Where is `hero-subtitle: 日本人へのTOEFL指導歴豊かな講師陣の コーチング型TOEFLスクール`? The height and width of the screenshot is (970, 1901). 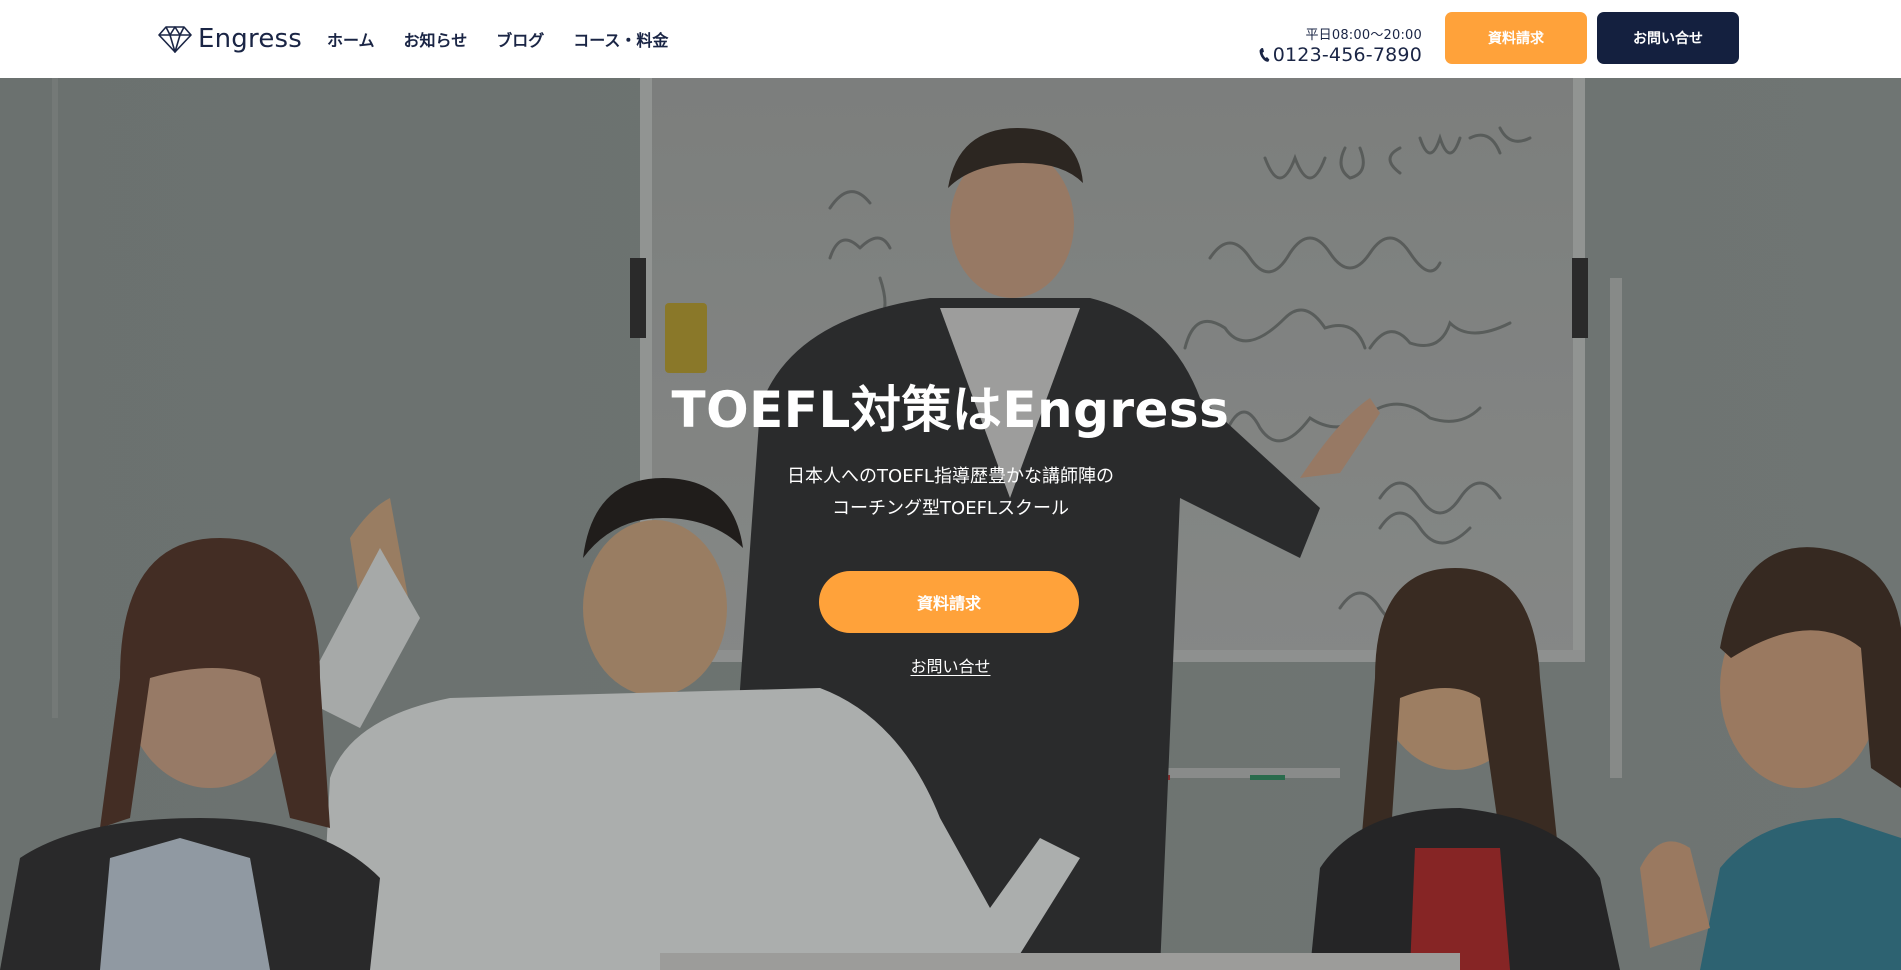 hero-subtitle: 日本人へのTOEFL指導歴豊かな講師陣の コーチング型TOEFLスクール is located at coordinates (950, 493).